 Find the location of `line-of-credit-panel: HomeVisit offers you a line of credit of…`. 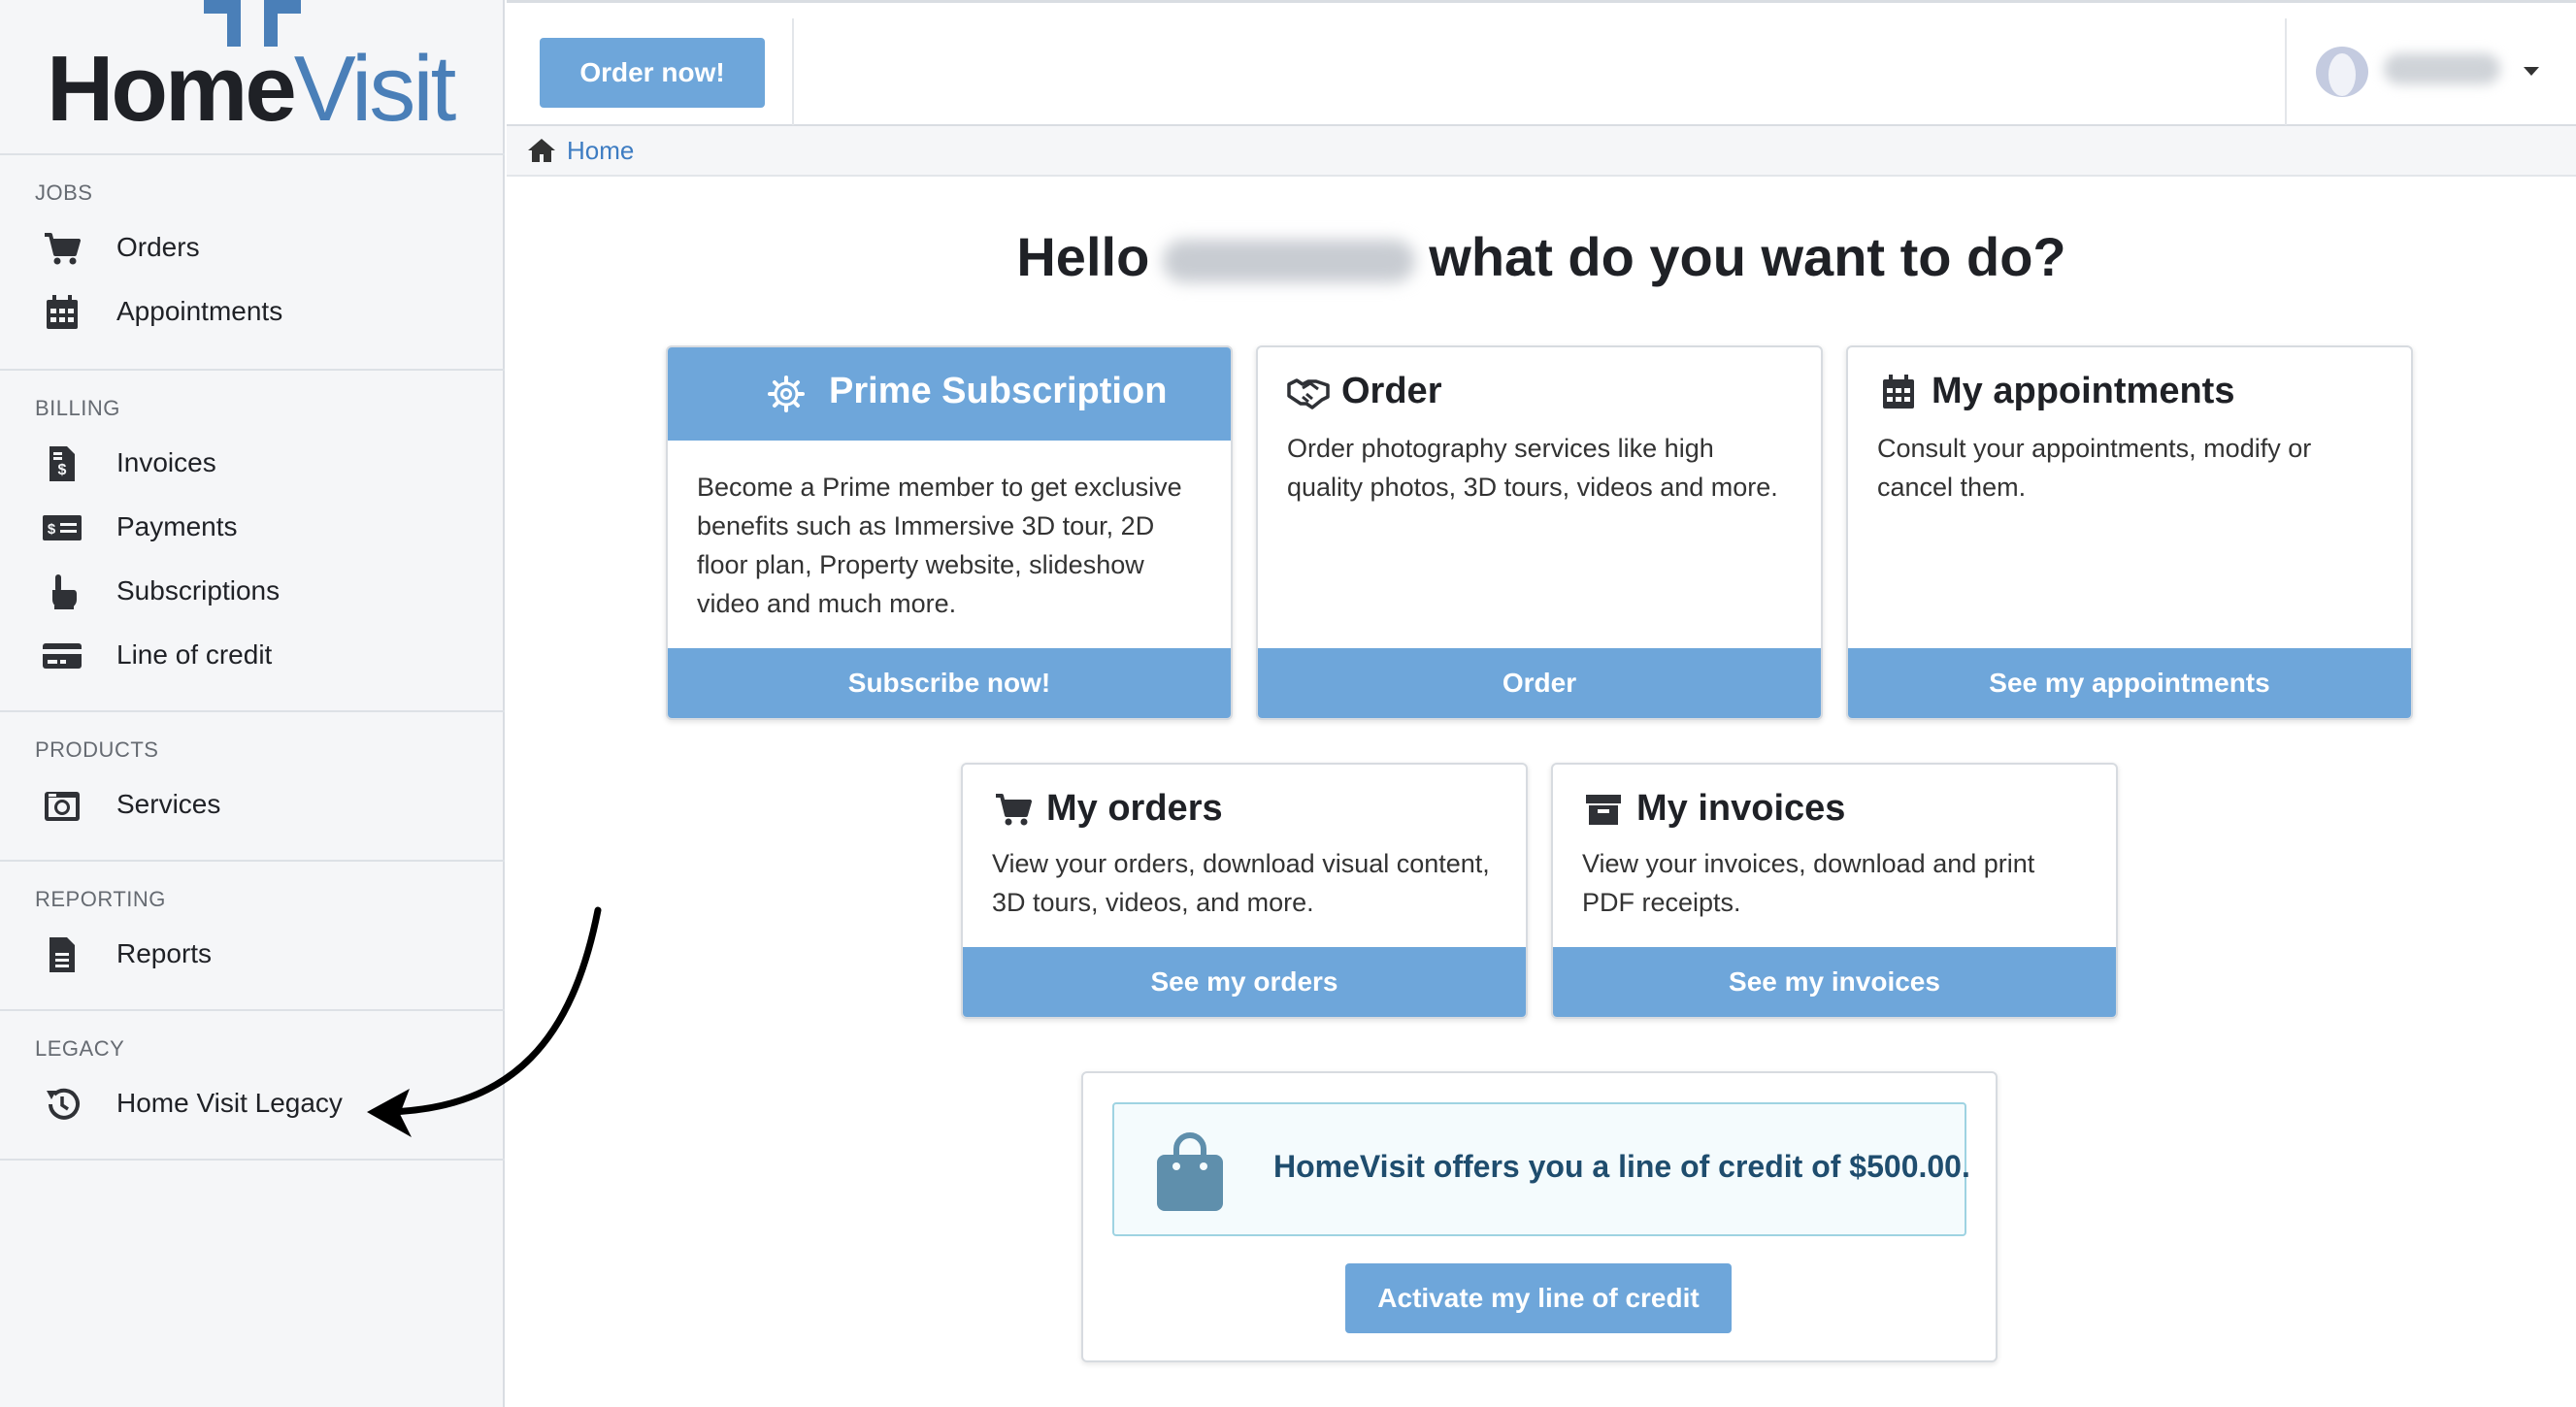

line-of-credit-panel: HomeVisit offers you a line of credit of… is located at coordinates (1539, 1216).